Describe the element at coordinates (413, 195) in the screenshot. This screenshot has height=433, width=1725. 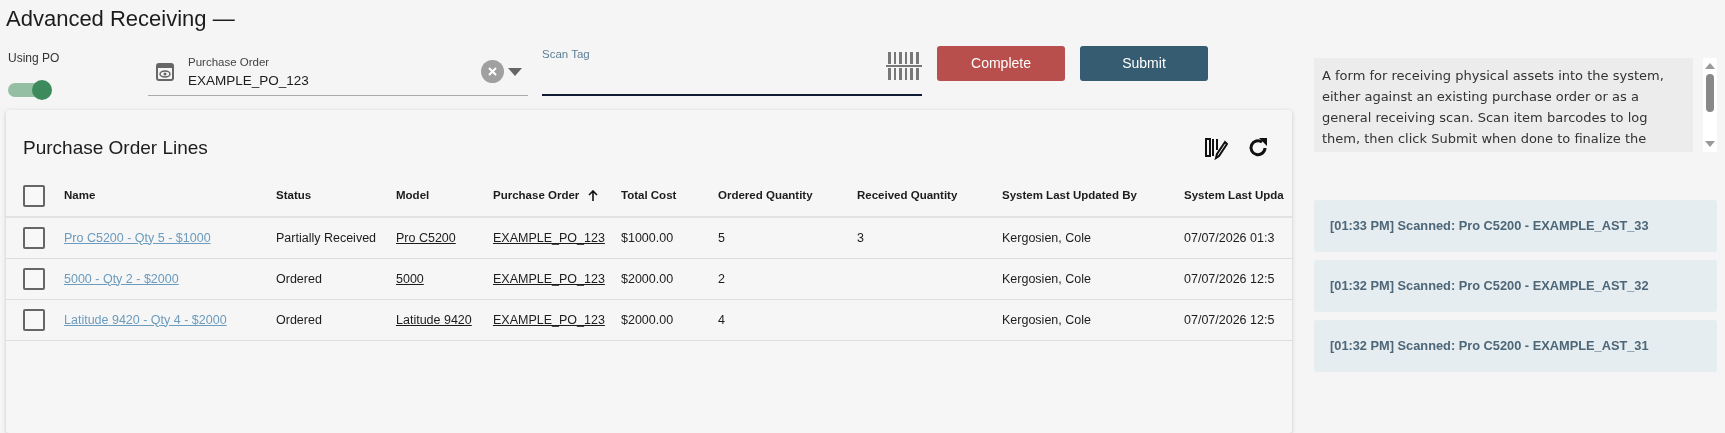
I see `column-header: Model` at that location.